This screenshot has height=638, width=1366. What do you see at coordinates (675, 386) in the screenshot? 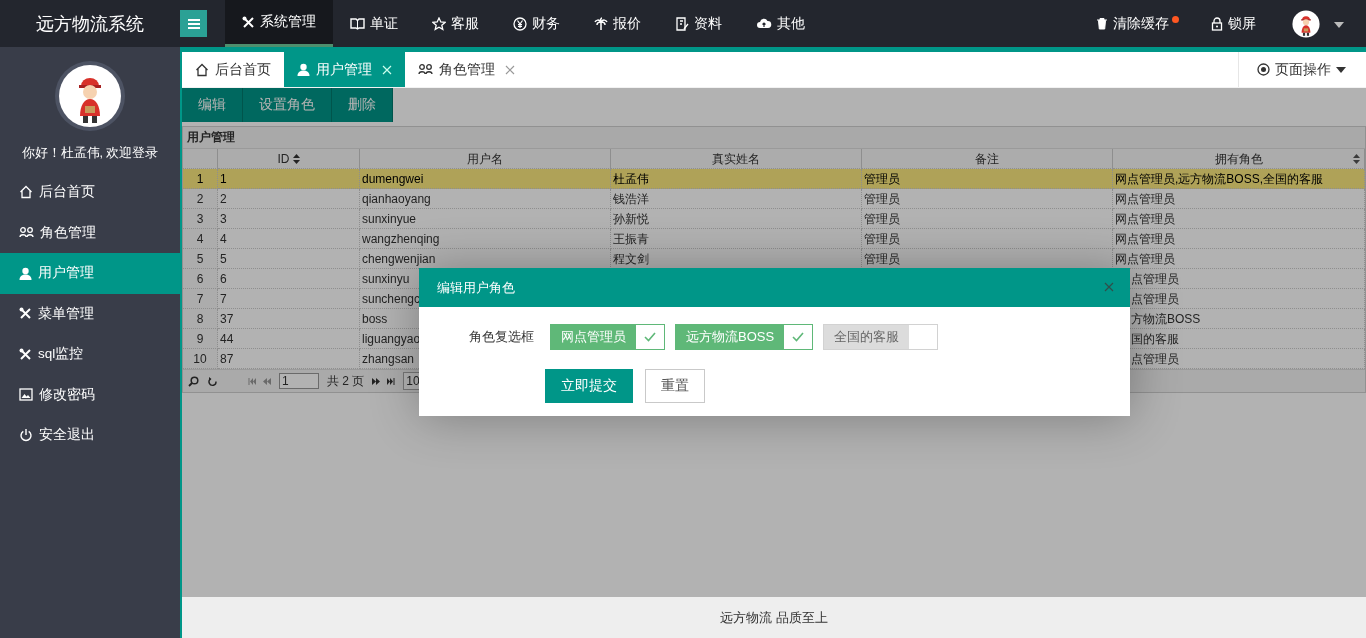
I see `reset-button: 重置` at bounding box center [675, 386].